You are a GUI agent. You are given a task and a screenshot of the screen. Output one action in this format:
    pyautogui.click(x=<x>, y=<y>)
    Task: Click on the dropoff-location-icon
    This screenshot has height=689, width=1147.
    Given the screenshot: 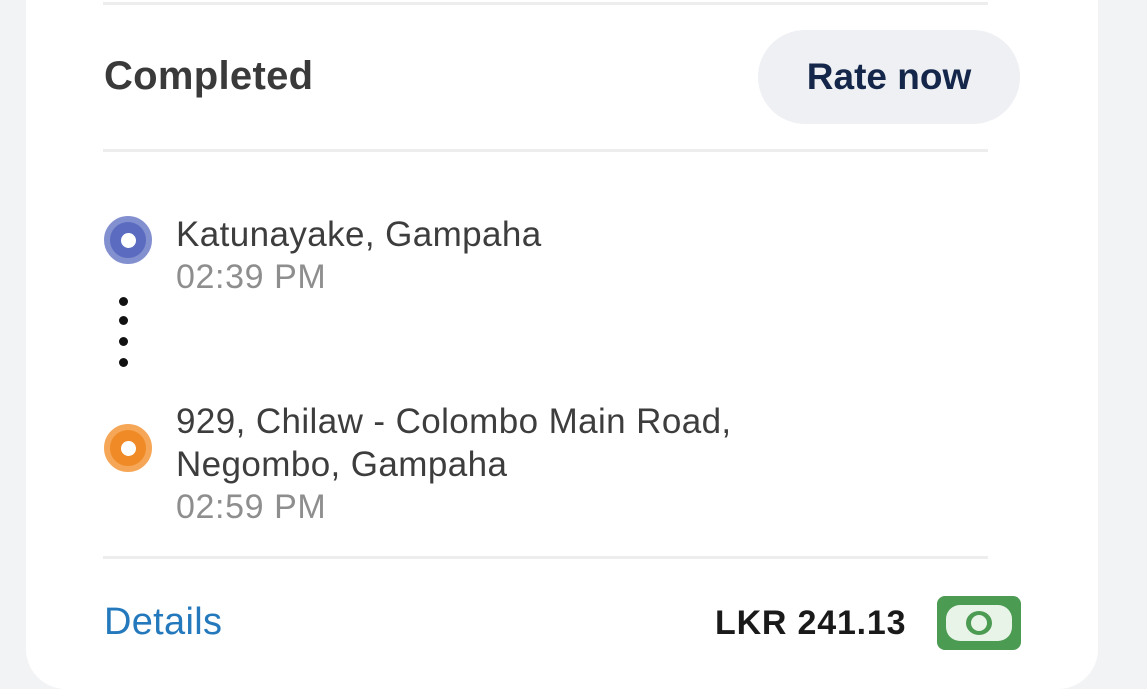 What is the action you would take?
    pyautogui.click(x=128, y=448)
    